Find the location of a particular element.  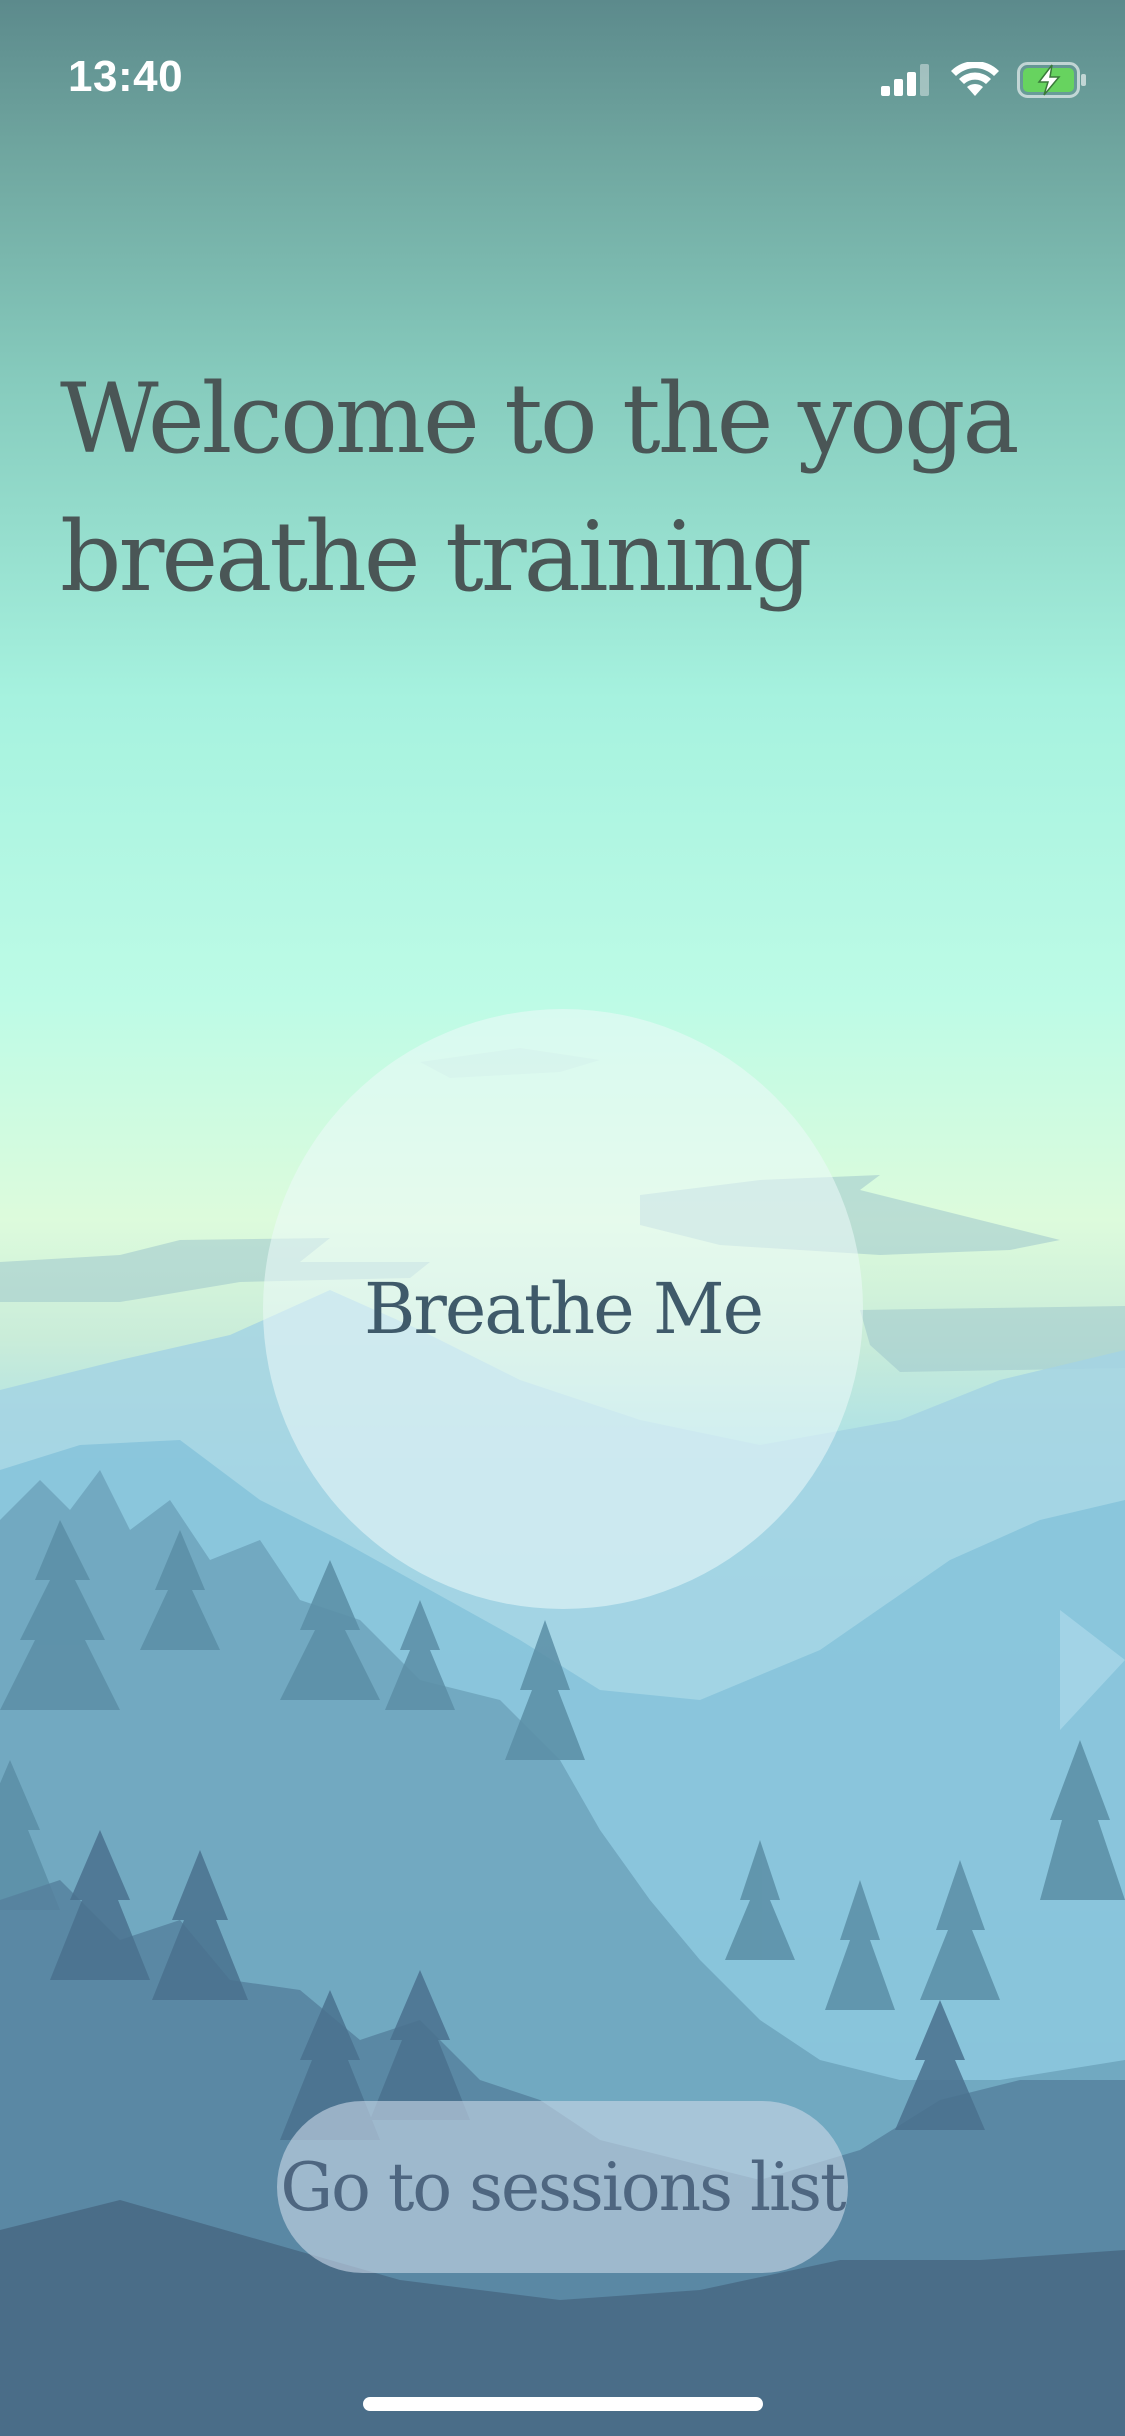

sessions-list-button: Go to sessions list is located at coordinates (562, 2187).